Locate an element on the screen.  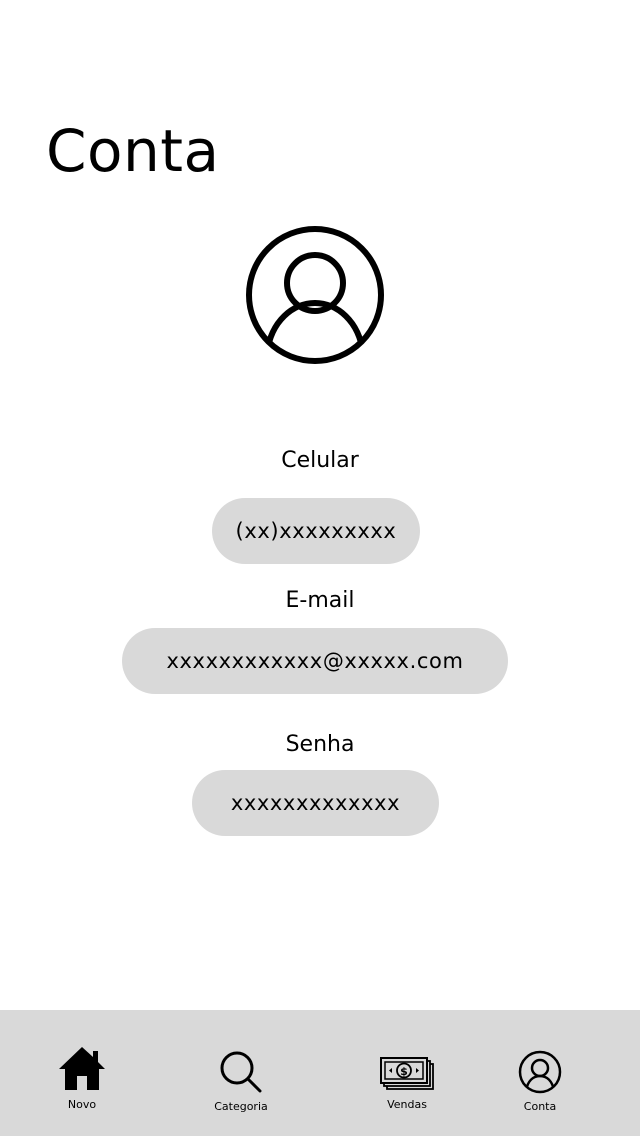
tab-conta-label: Conta is located at coordinates (540, 1106).